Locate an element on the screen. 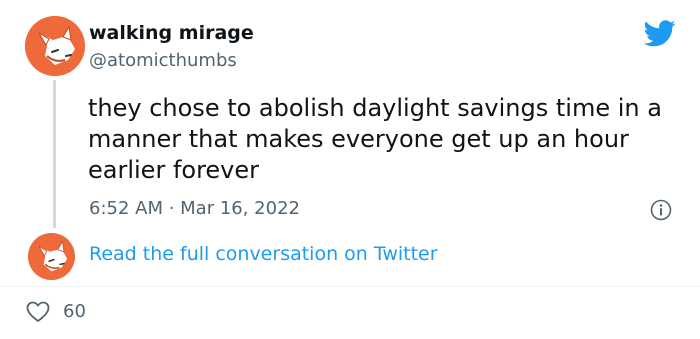 The image size is (700, 339). fox-avatar-small-icon is located at coordinates (51, 256).